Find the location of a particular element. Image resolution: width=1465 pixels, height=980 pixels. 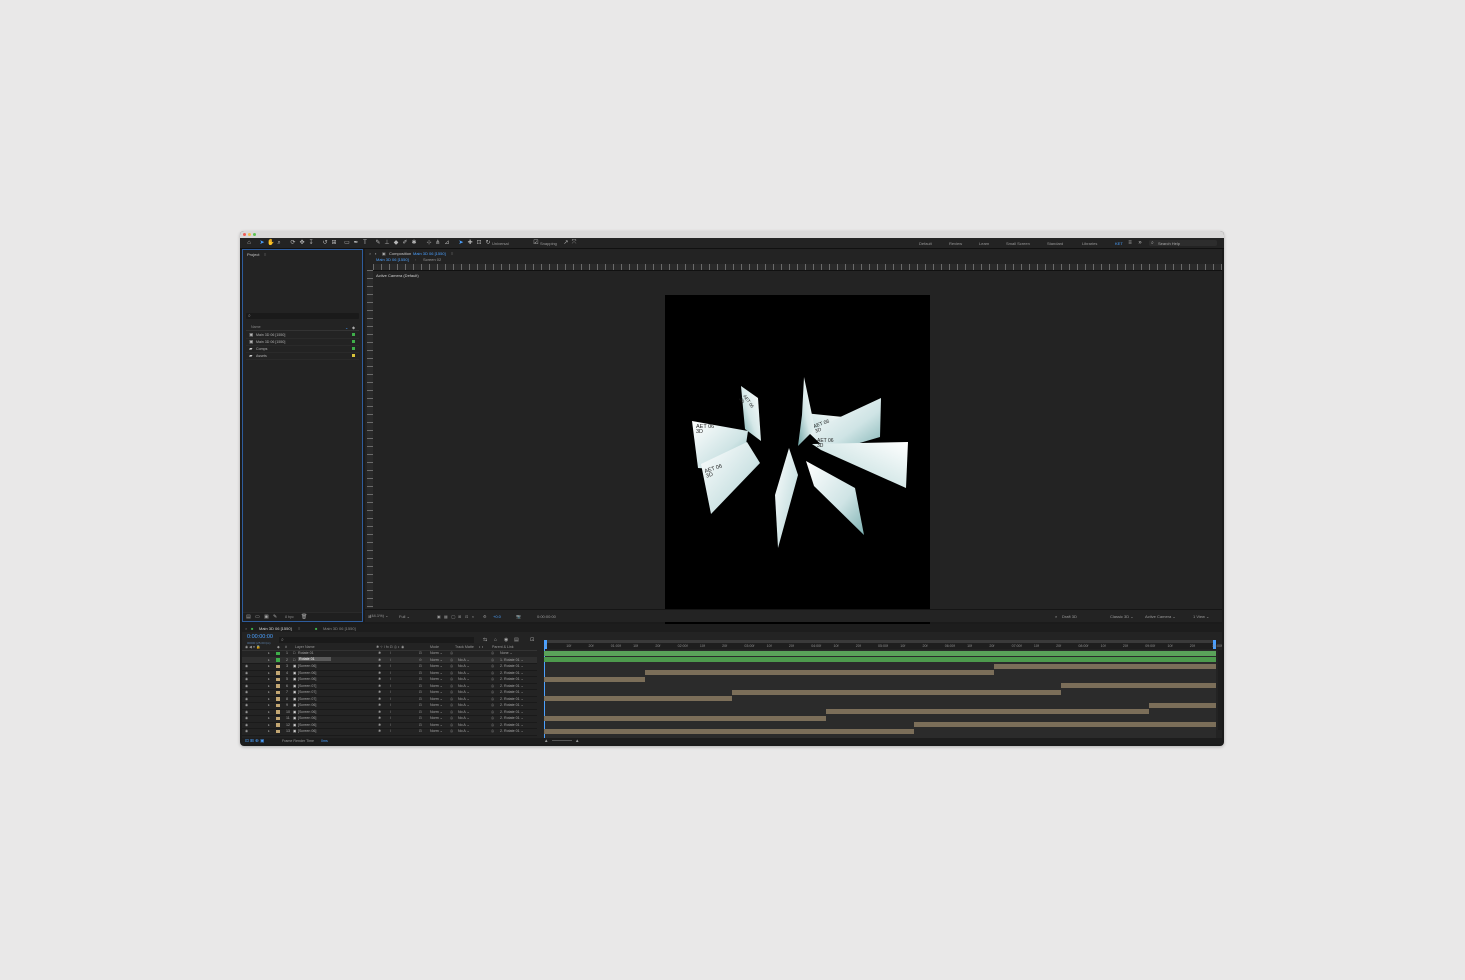

snap-option-icon: ↗ is located at coordinates (566, 243).